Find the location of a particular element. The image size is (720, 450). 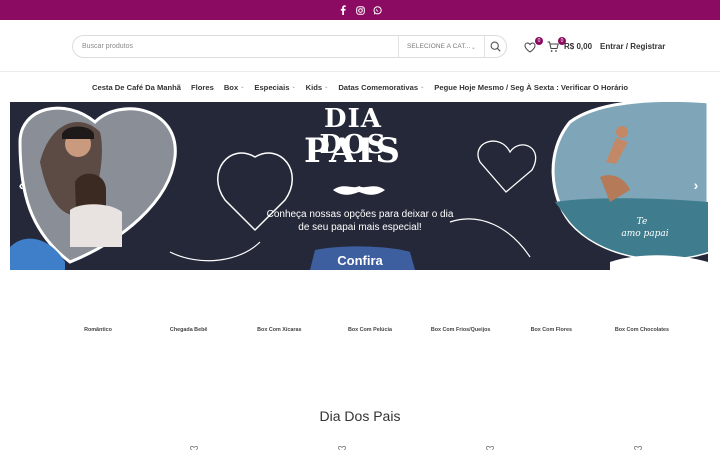

banner-subtitle-line1: Conheça nossas opções para deixar o dia is located at coordinates (360, 214).